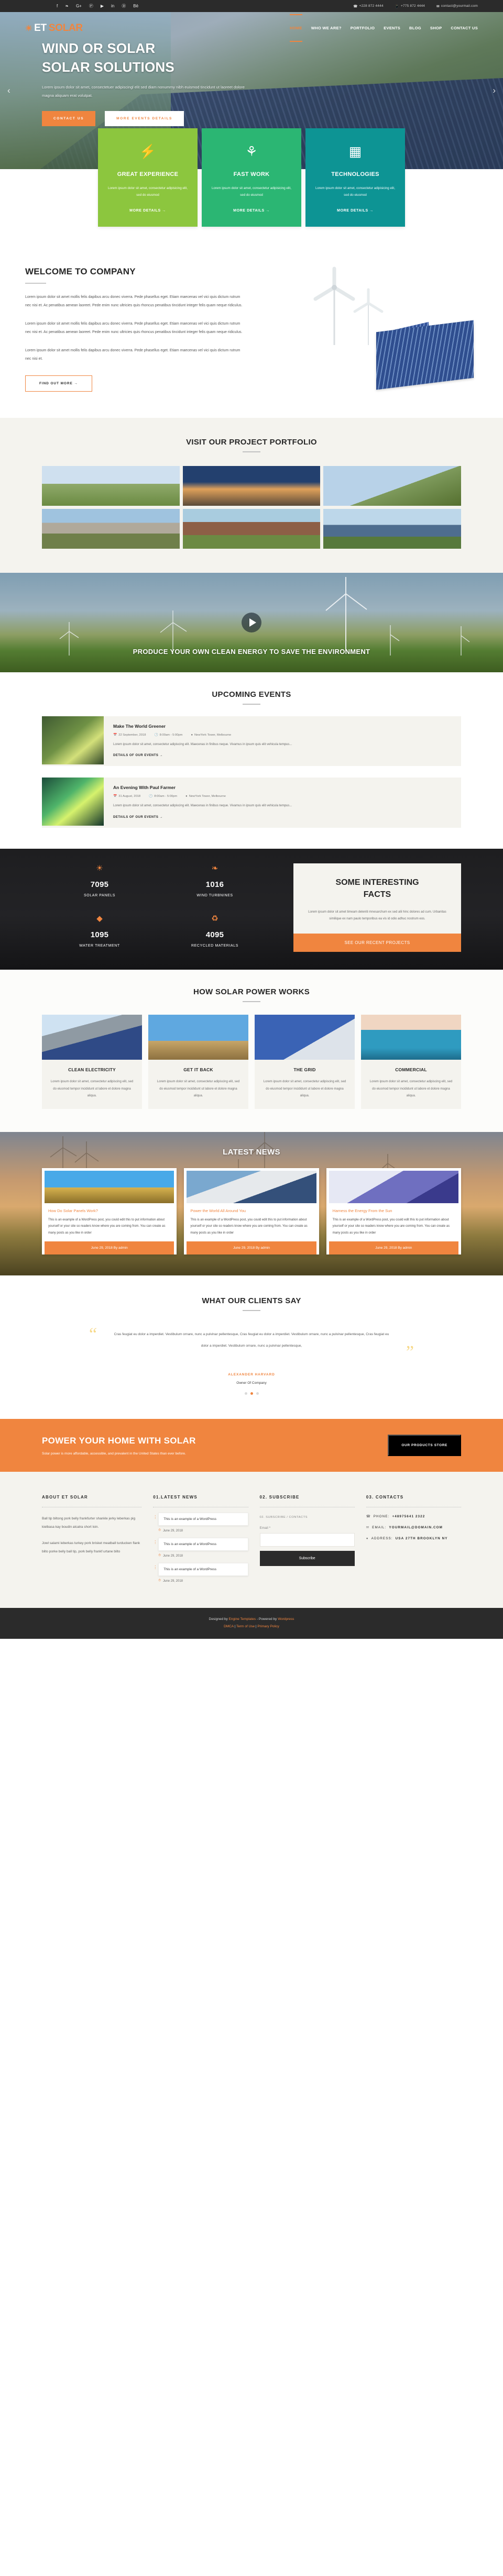 This screenshot has height=2576, width=503. I want to click on nav-item-who-we-are: WHO WE ARE?, so click(326, 28).